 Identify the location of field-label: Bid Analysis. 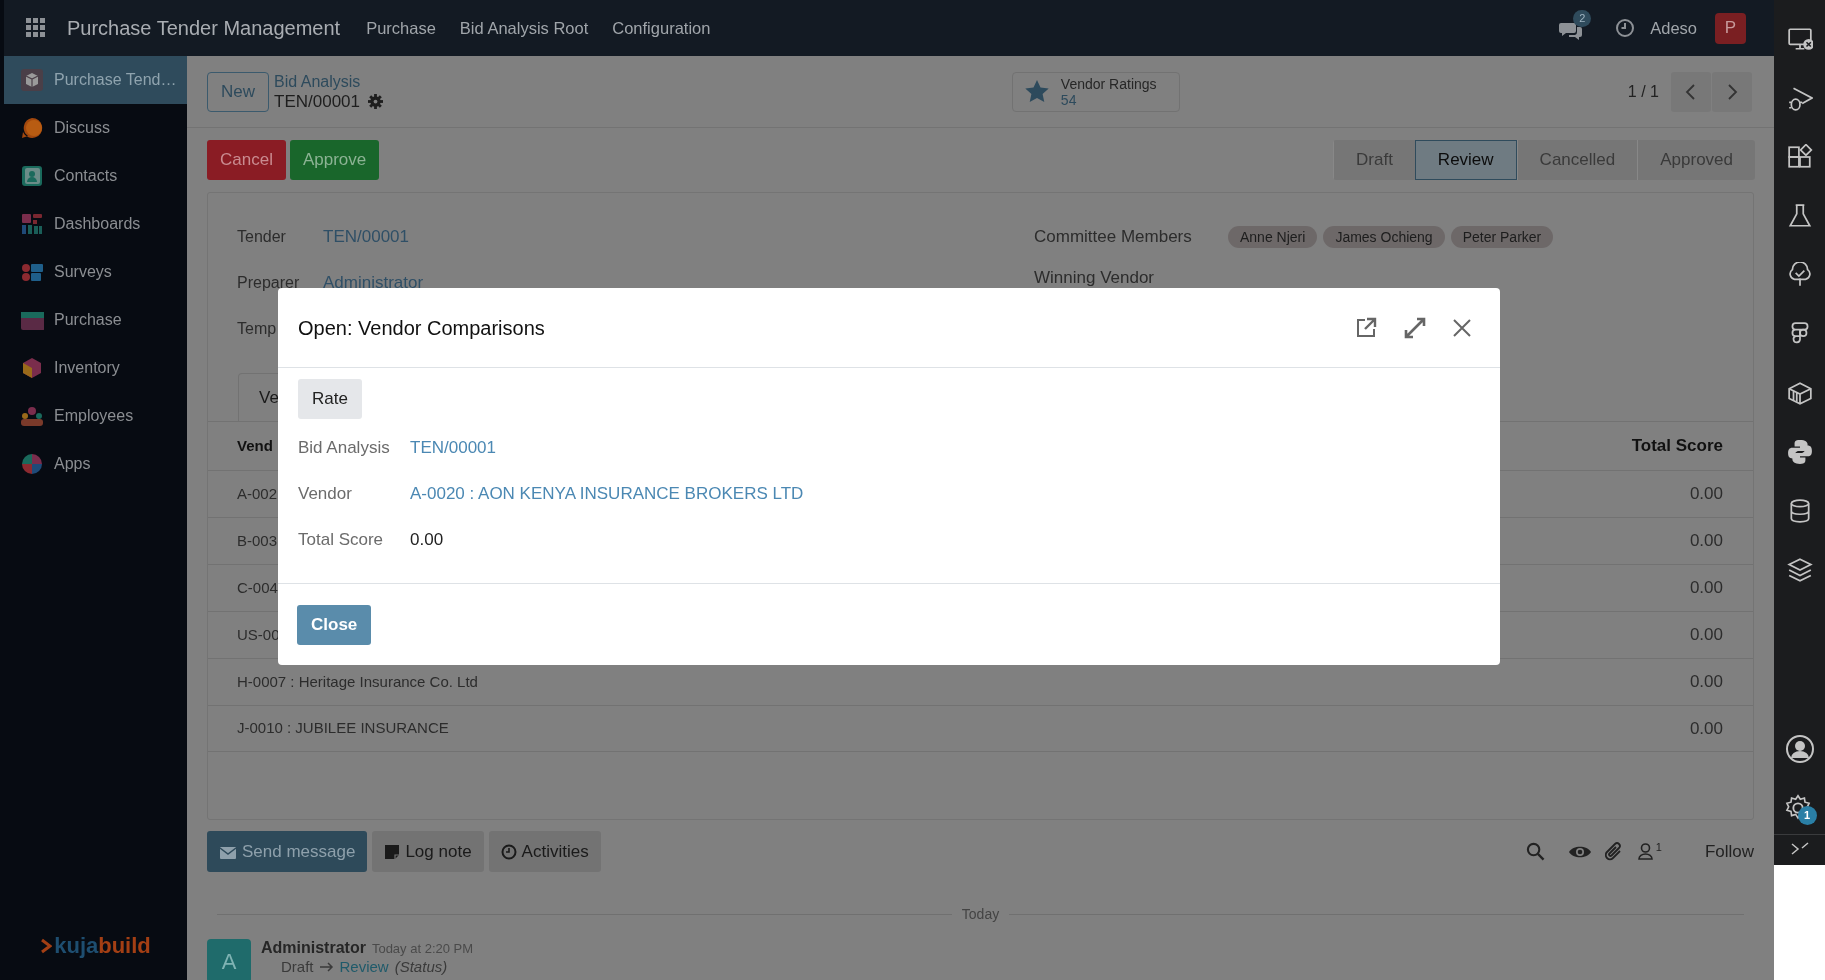
(344, 448).